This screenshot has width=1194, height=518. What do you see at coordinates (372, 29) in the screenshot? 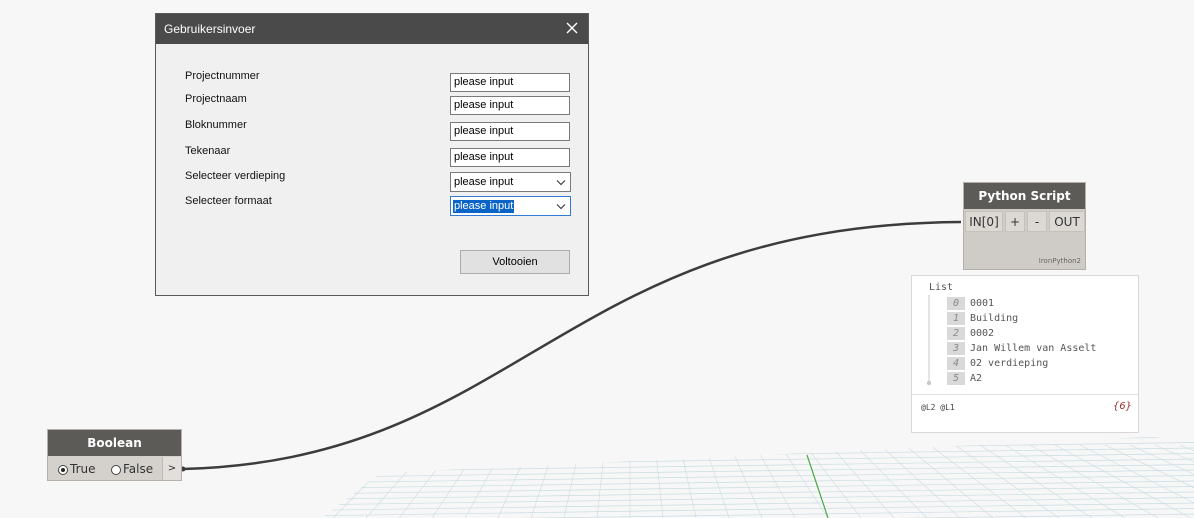
I see `dialog-title-bar: Gebruikersinvoer` at bounding box center [372, 29].